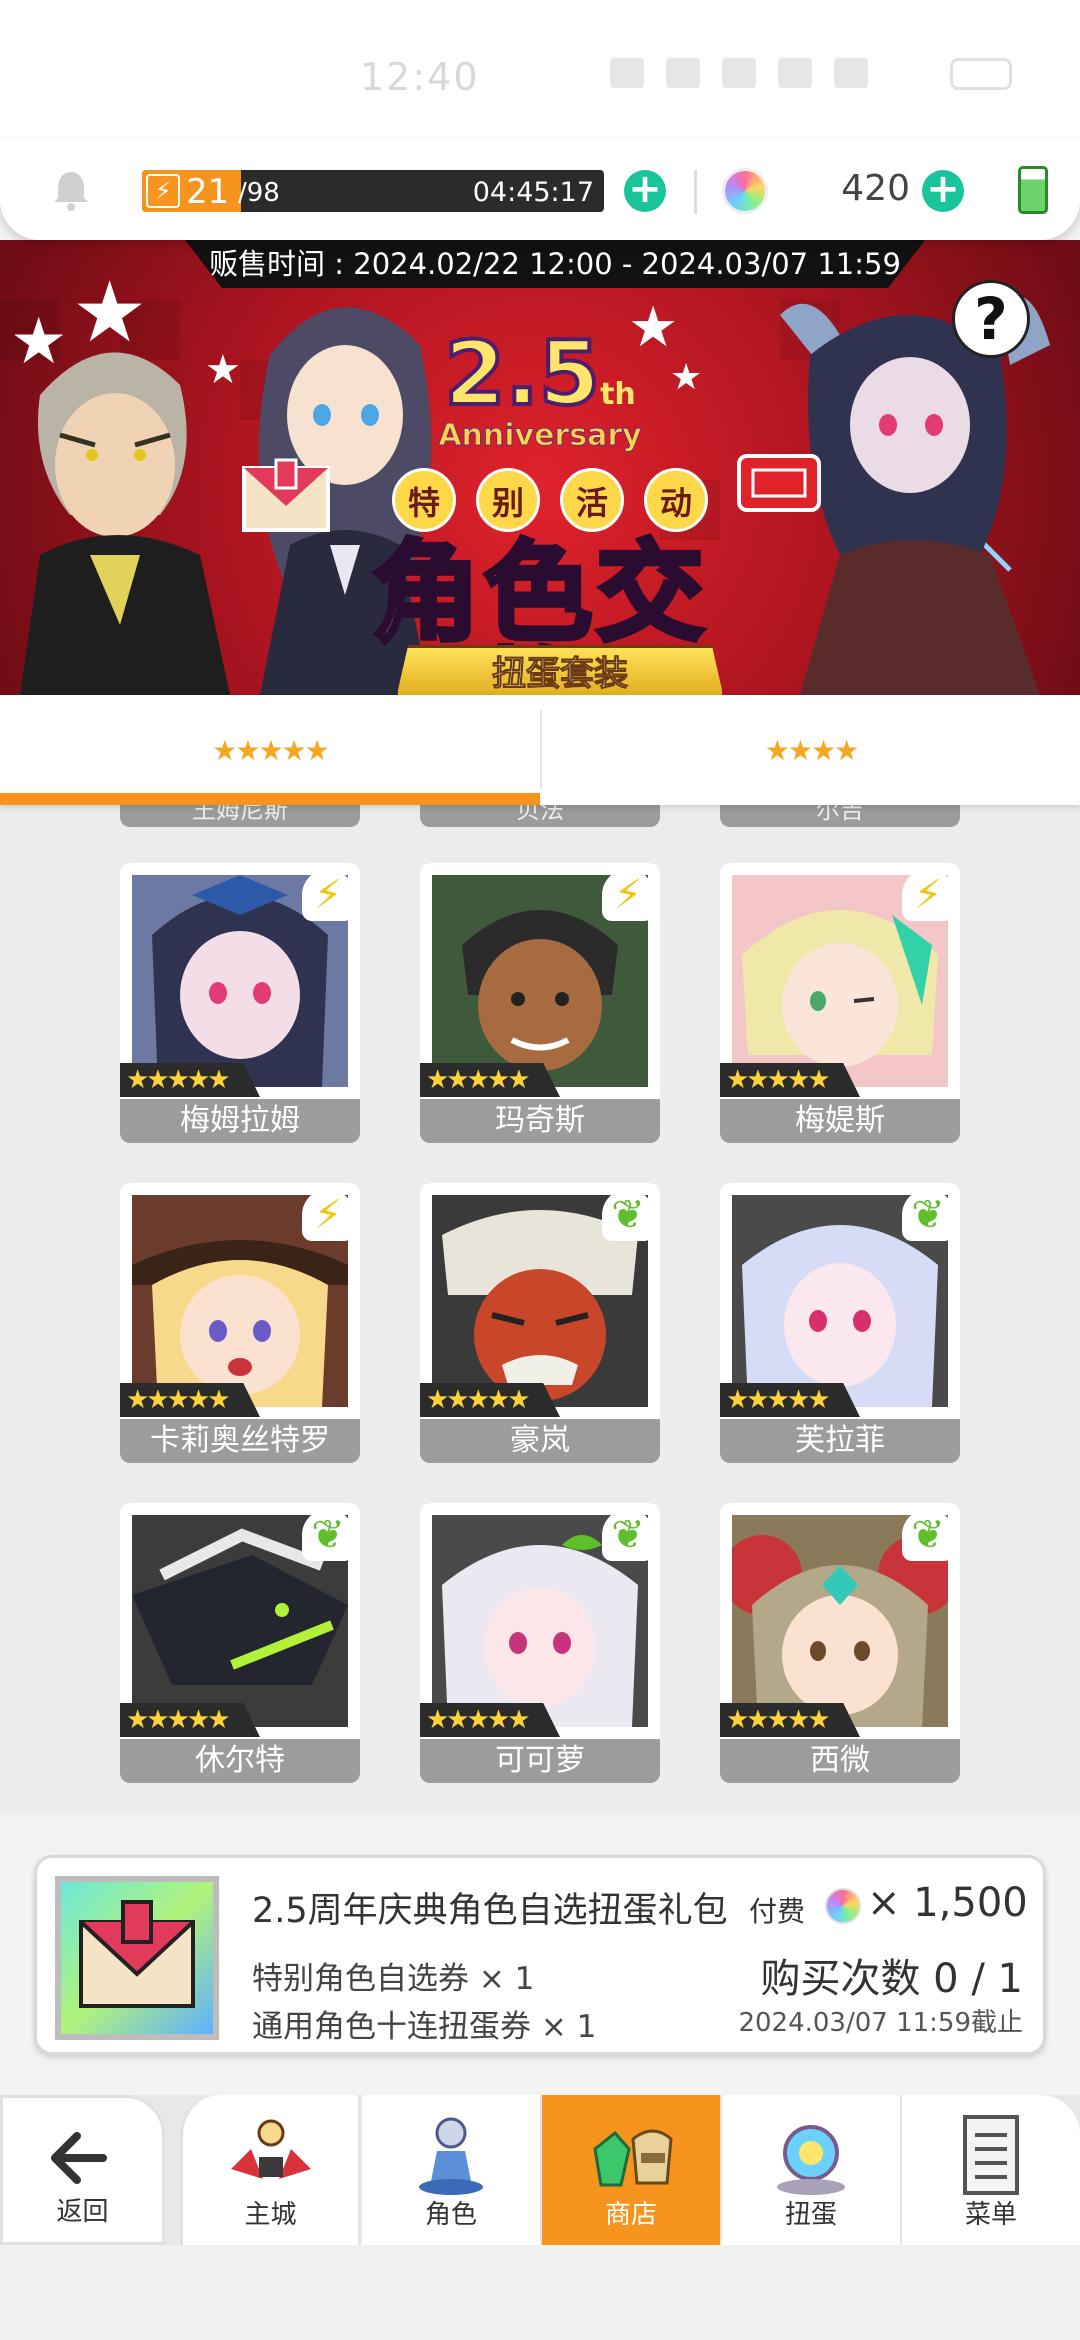 This screenshot has width=1080, height=2340. Describe the element at coordinates (981, 74) in the screenshot. I see `status-battery-icon` at that location.